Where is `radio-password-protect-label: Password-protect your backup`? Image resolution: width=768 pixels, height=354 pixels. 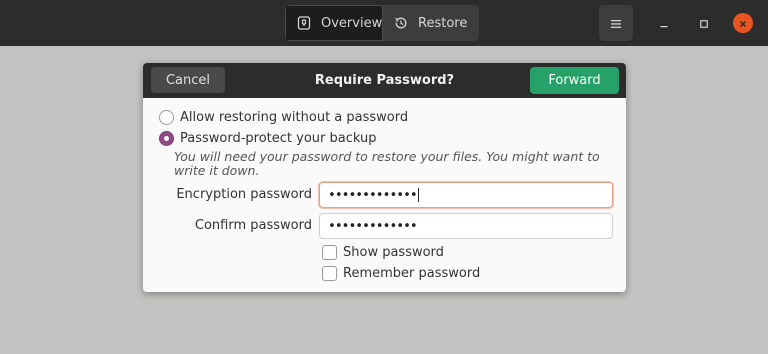 radio-password-protect-label: Password-protect your backup is located at coordinates (278, 138).